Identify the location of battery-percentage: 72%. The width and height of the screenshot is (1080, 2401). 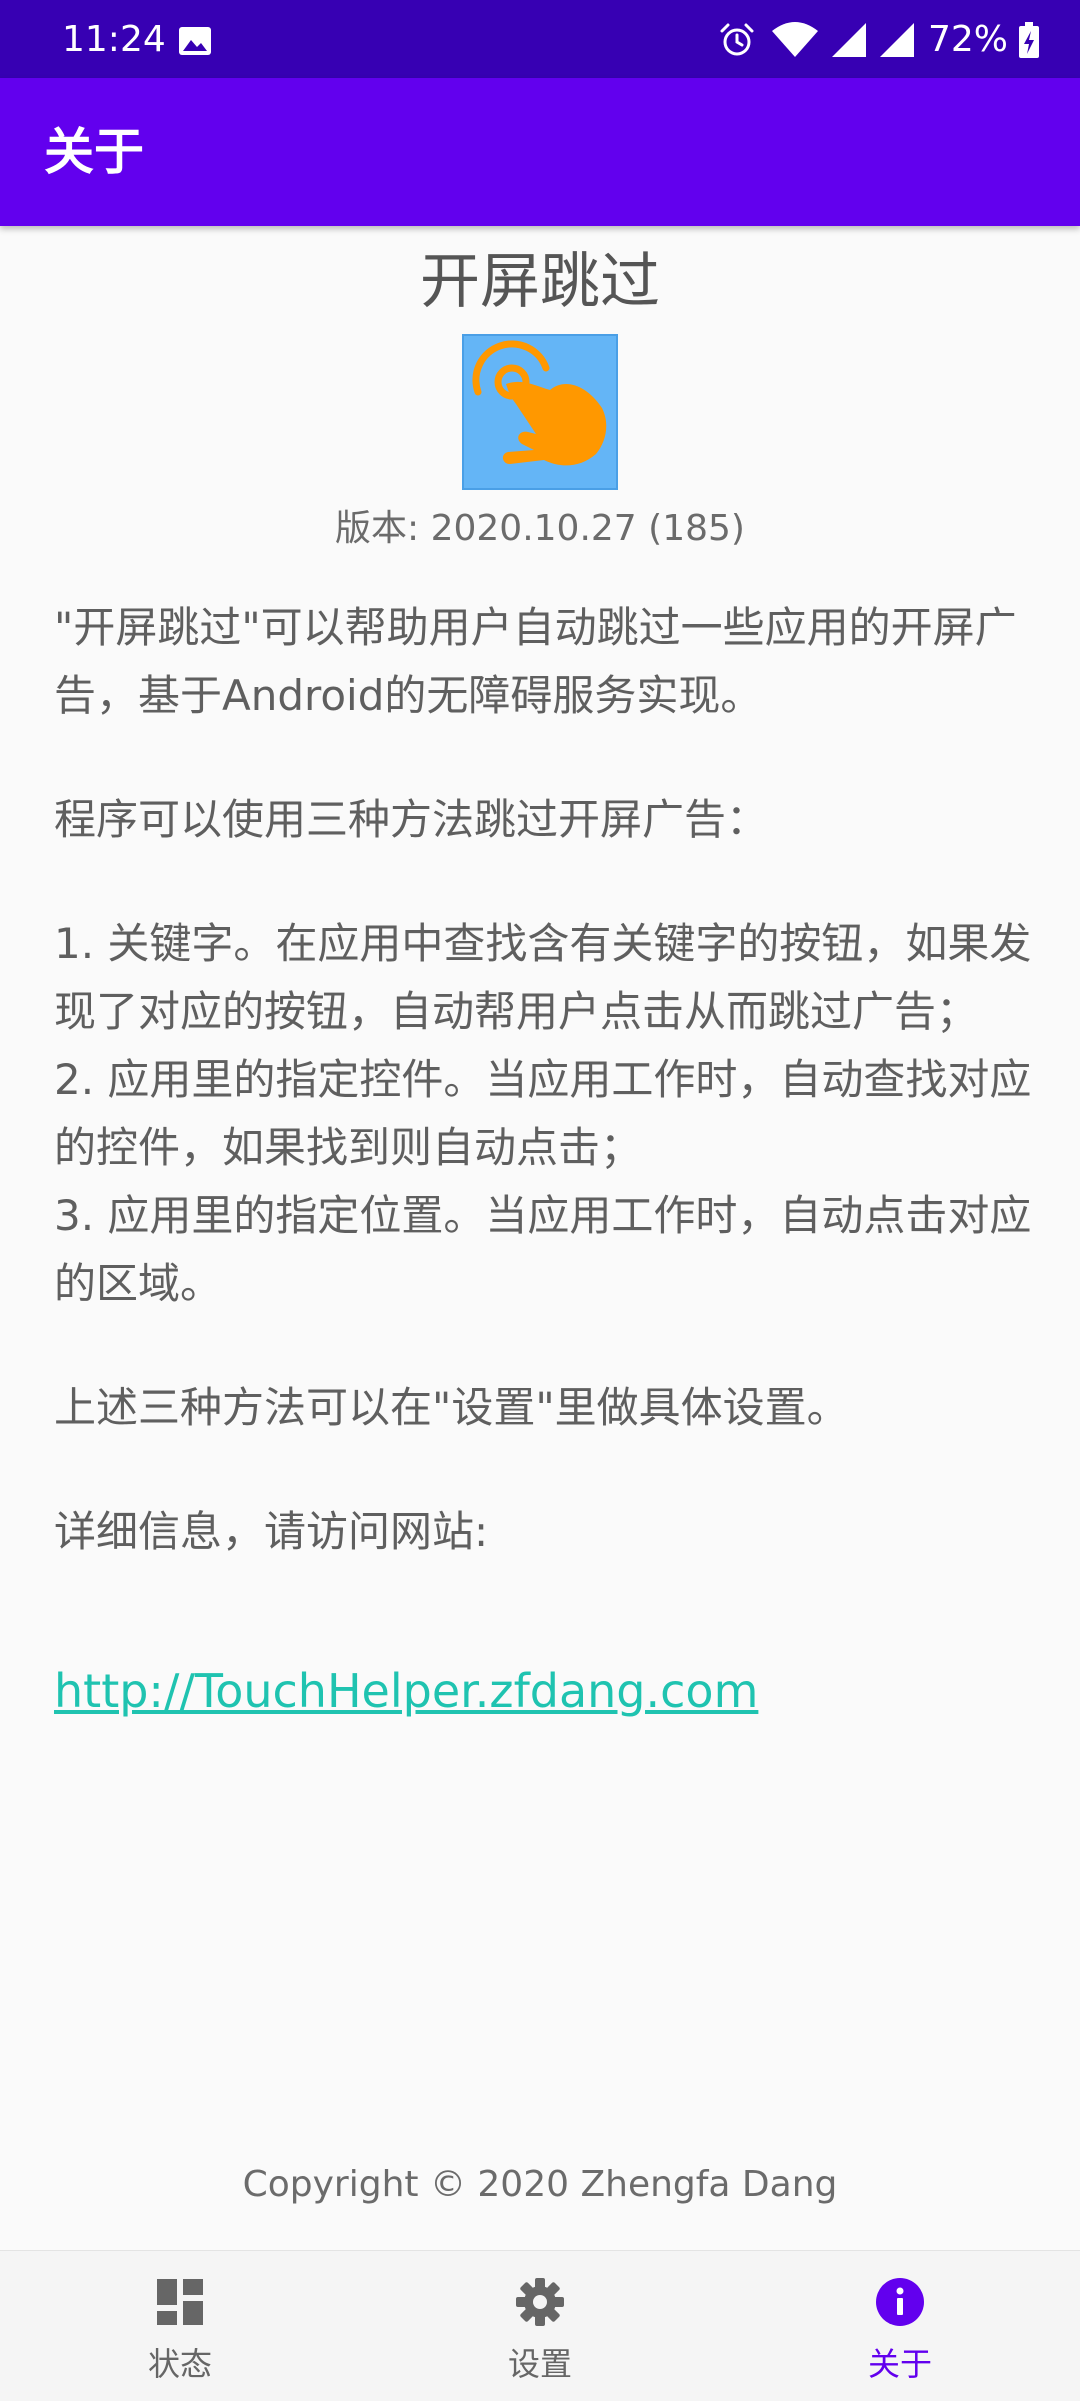
(967, 39).